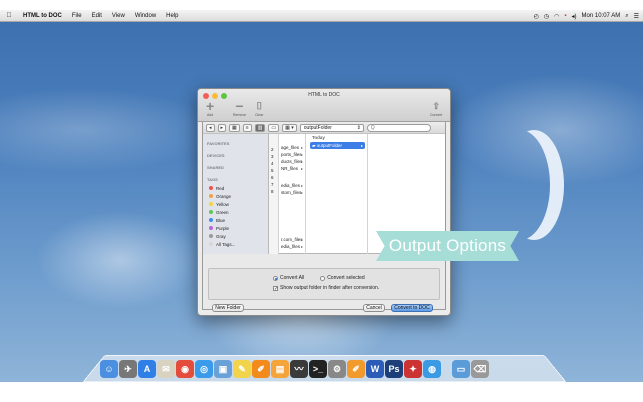 The height and width of the screenshot is (402, 643). Describe the element at coordinates (239, 108) in the screenshot. I see `toolbar-remove-button: − Remove` at that location.